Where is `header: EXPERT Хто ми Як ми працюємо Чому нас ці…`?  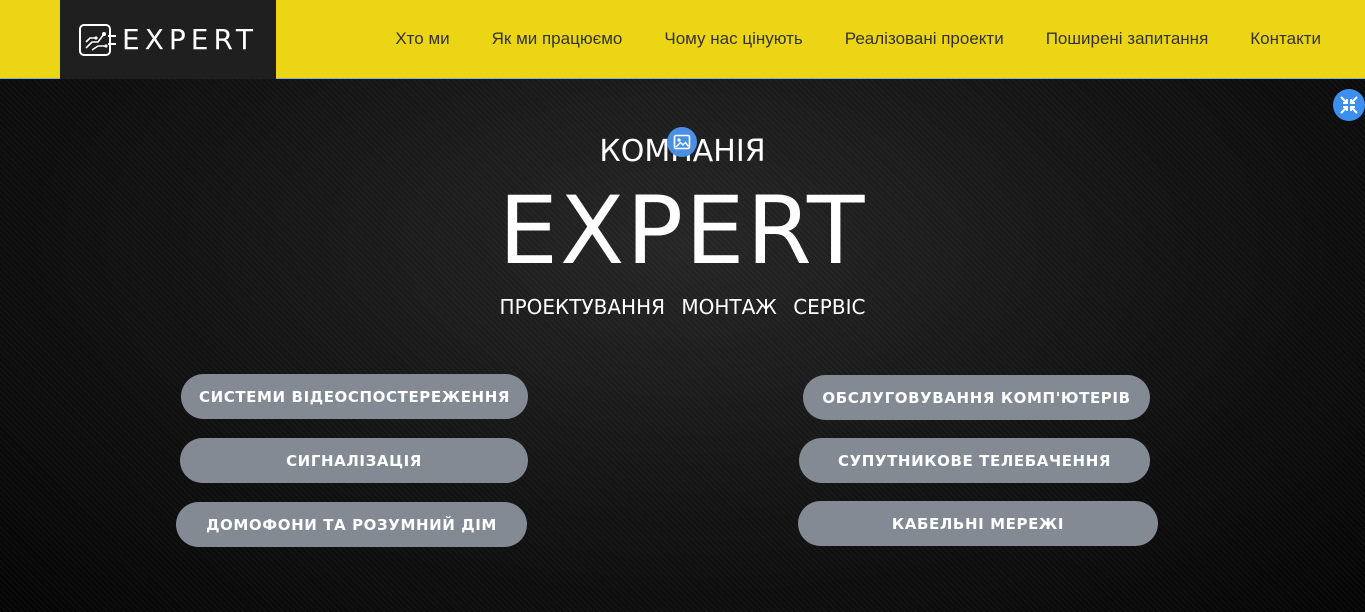
header: EXPERT Хто ми Як ми працюємо Чому нас ці… is located at coordinates (682, 39).